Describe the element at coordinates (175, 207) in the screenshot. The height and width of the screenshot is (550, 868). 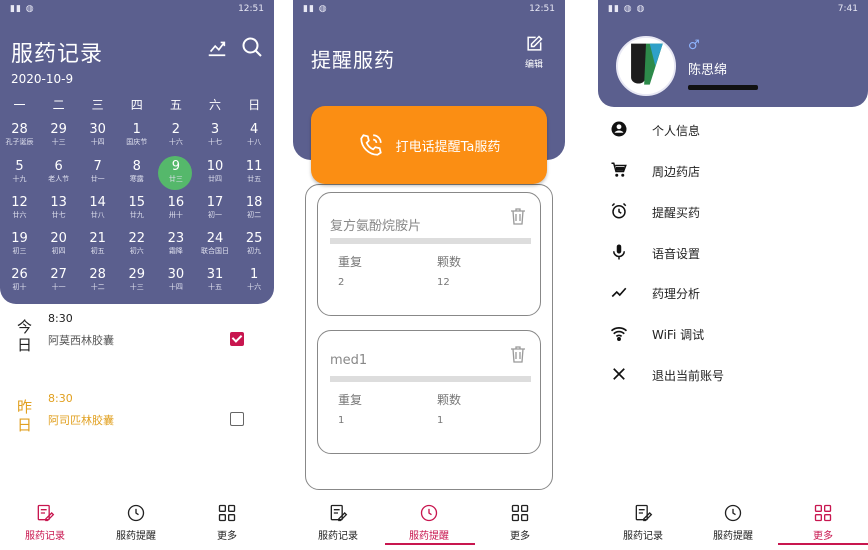
I see `calendar-day: 16 卅十` at that location.